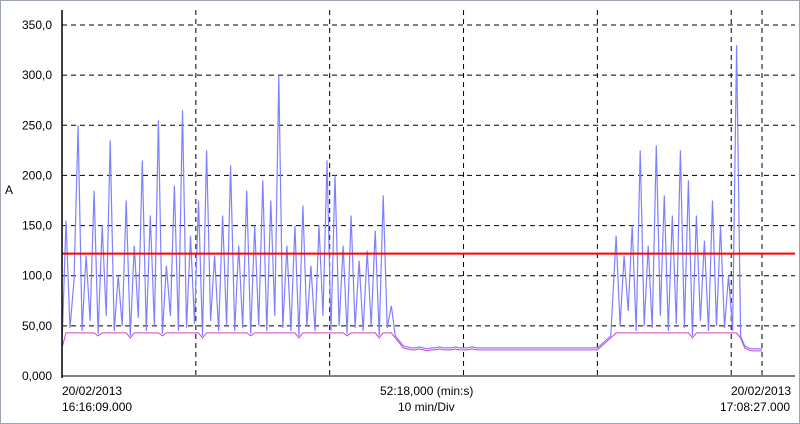 This screenshot has height=424, width=800. I want to click on y-tick-label: 200,0, so click(37, 175).